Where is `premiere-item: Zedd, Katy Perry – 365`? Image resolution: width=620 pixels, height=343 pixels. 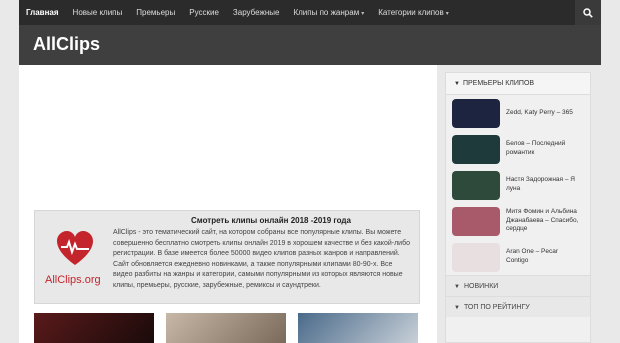
premiere-item: Zedd, Katy Perry – 365 is located at coordinates (518, 113).